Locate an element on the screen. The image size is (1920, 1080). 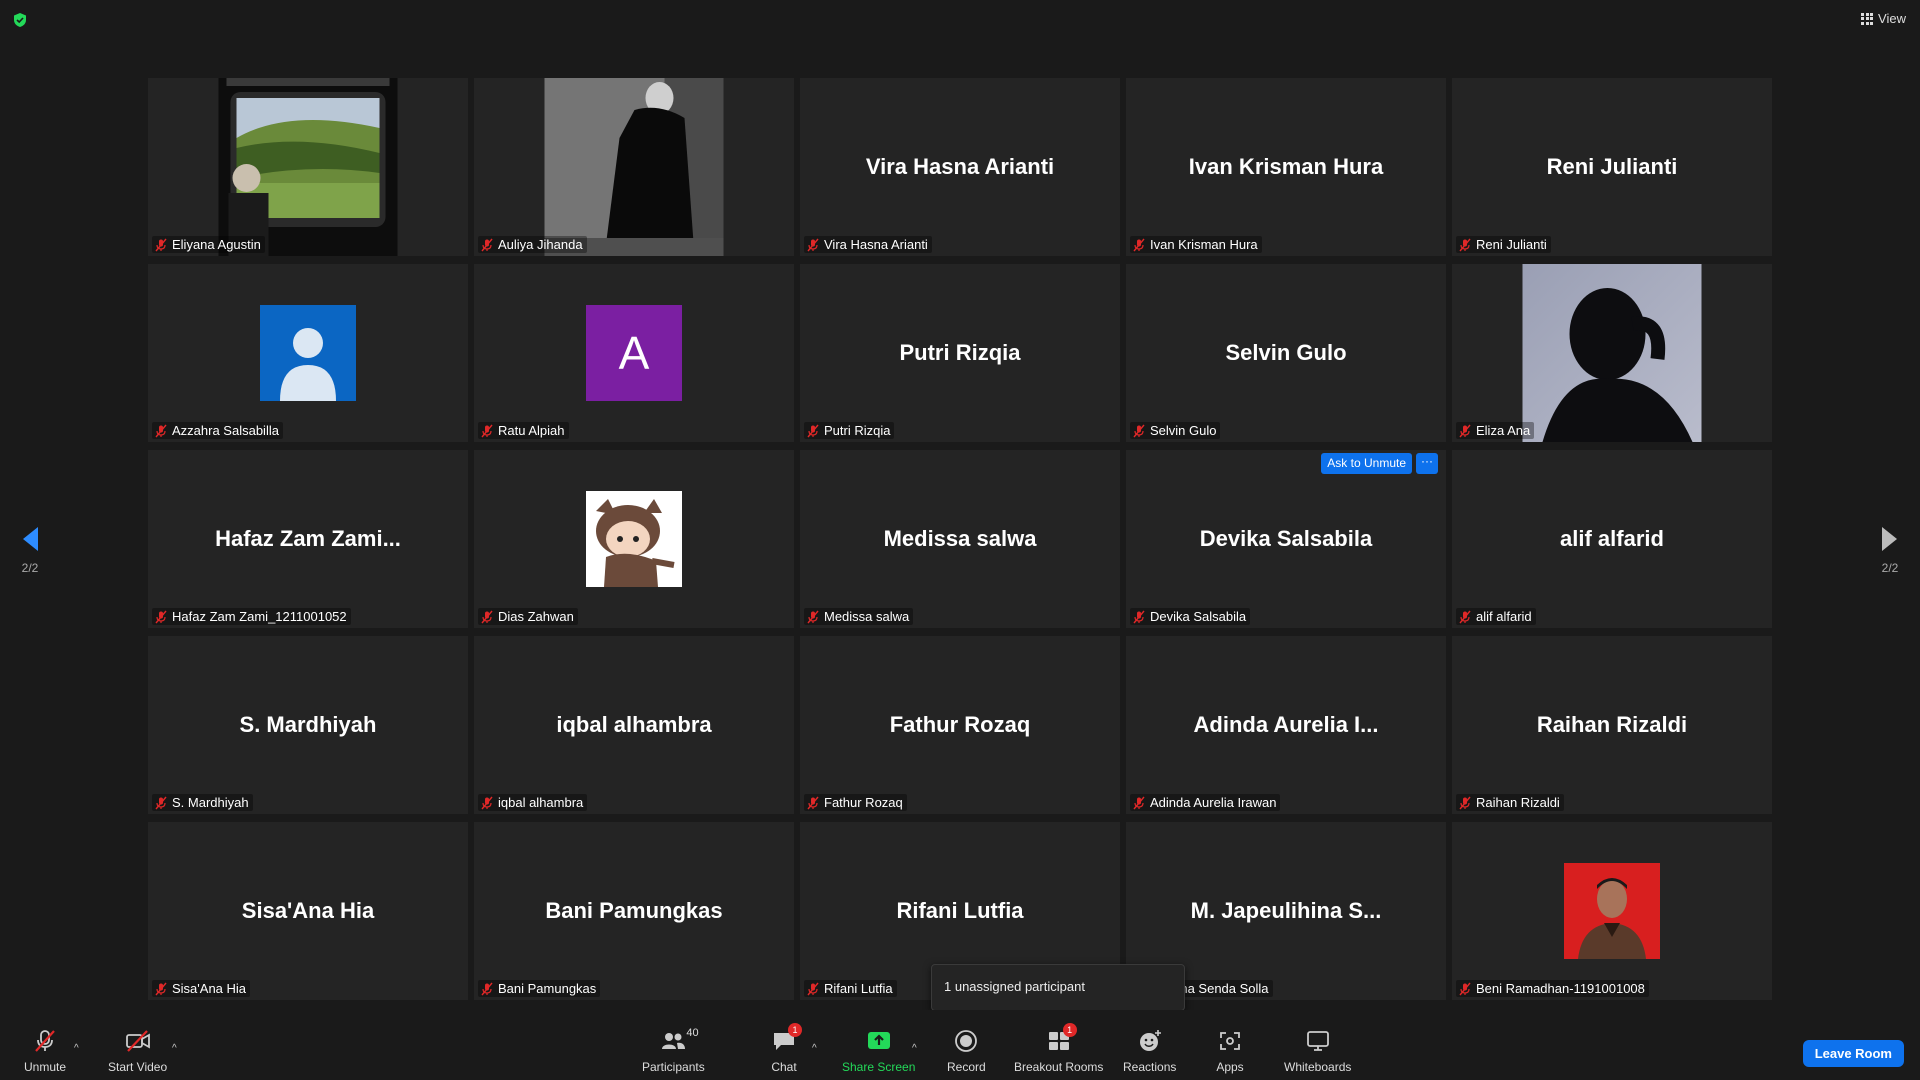
apps-label: Apps is located at coordinates (1230, 1067).